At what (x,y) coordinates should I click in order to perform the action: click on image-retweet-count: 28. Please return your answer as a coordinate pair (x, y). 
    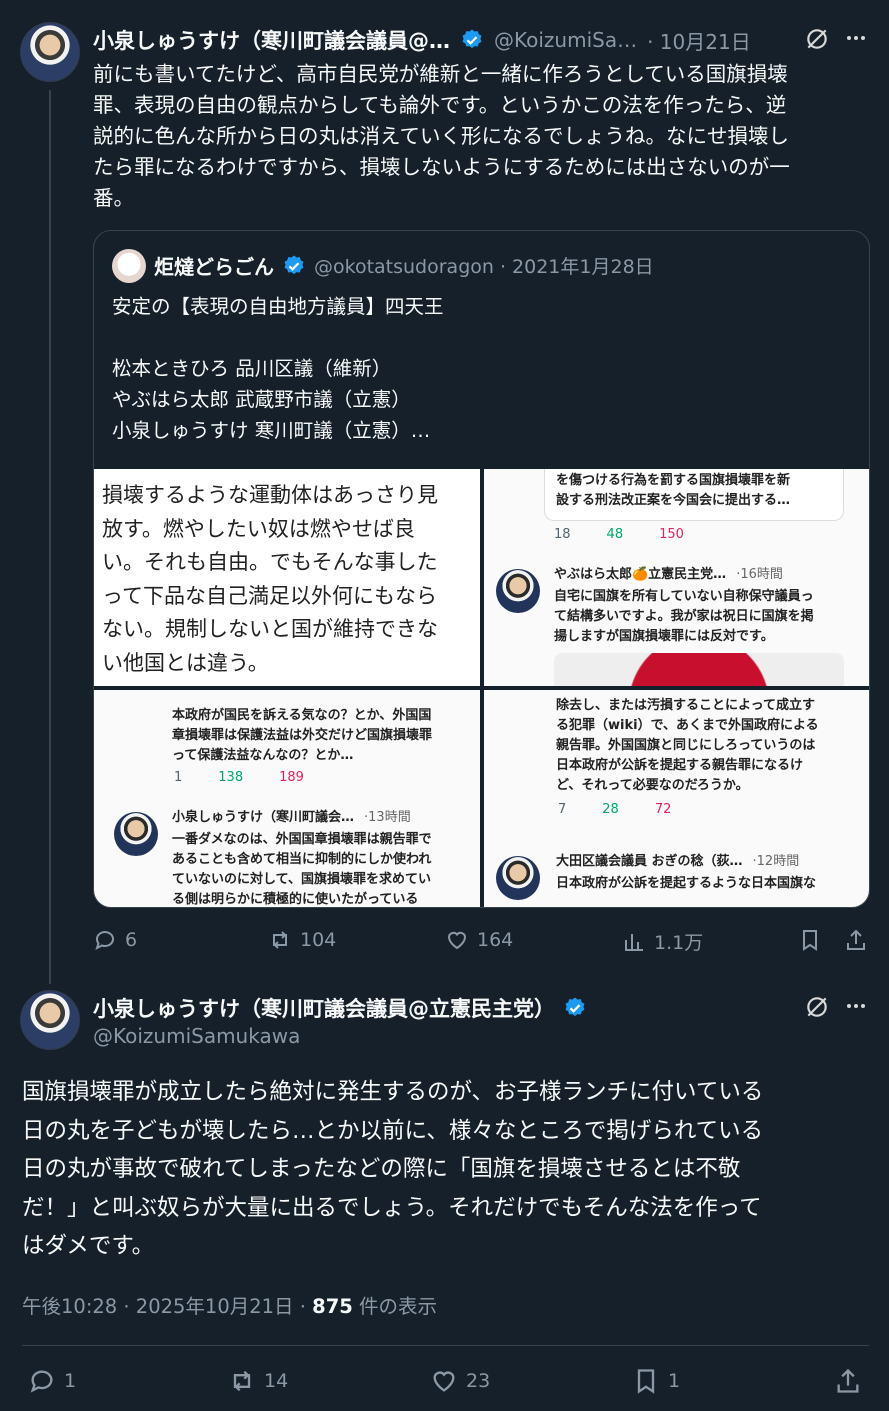
    Looking at the image, I should click on (610, 809).